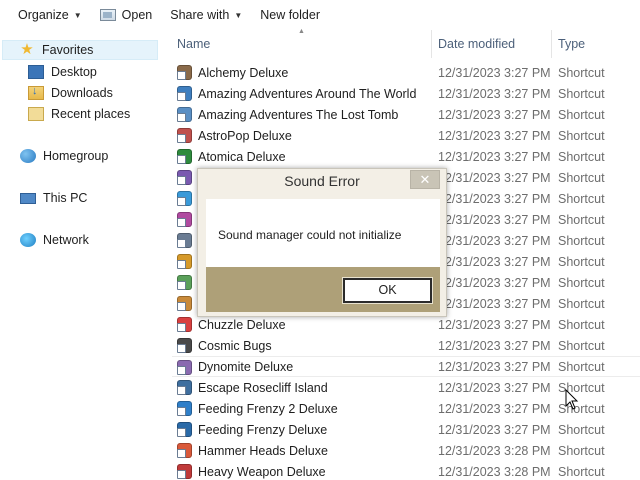 Image resolution: width=640 pixels, height=480 pixels. I want to click on file-name: Heavy Weapon Deluxe, so click(262, 471).